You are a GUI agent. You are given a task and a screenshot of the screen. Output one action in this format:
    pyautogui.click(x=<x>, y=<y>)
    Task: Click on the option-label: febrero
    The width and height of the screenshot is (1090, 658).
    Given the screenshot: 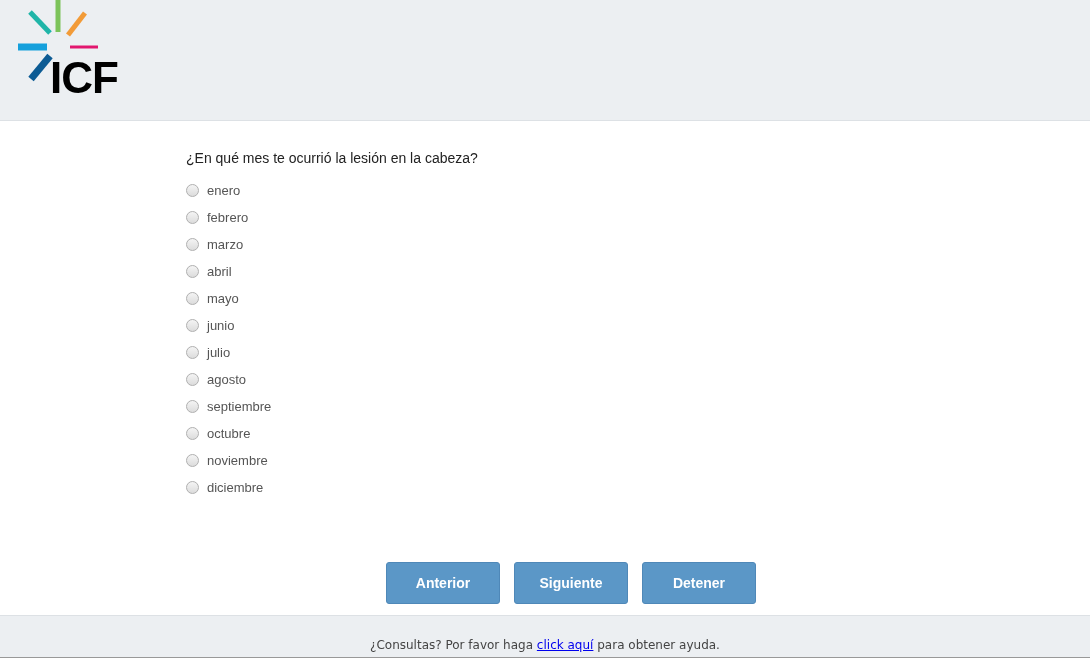 What is the action you would take?
    pyautogui.click(x=228, y=217)
    